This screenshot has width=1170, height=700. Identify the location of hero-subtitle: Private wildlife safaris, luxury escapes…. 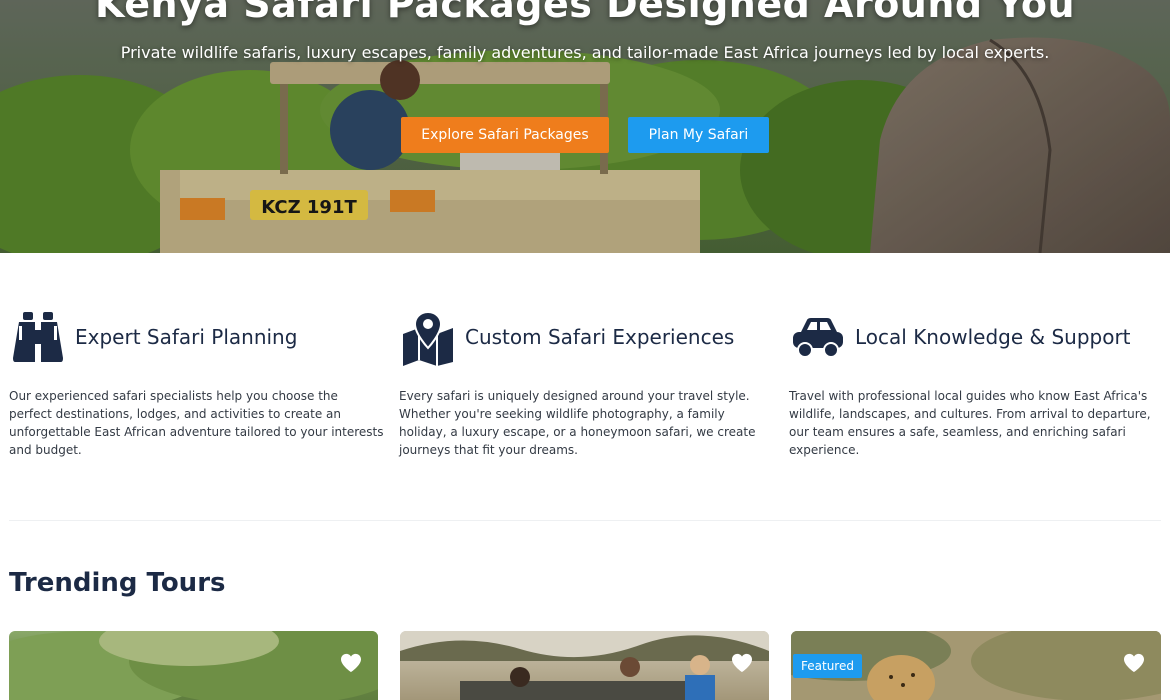
(585, 52).